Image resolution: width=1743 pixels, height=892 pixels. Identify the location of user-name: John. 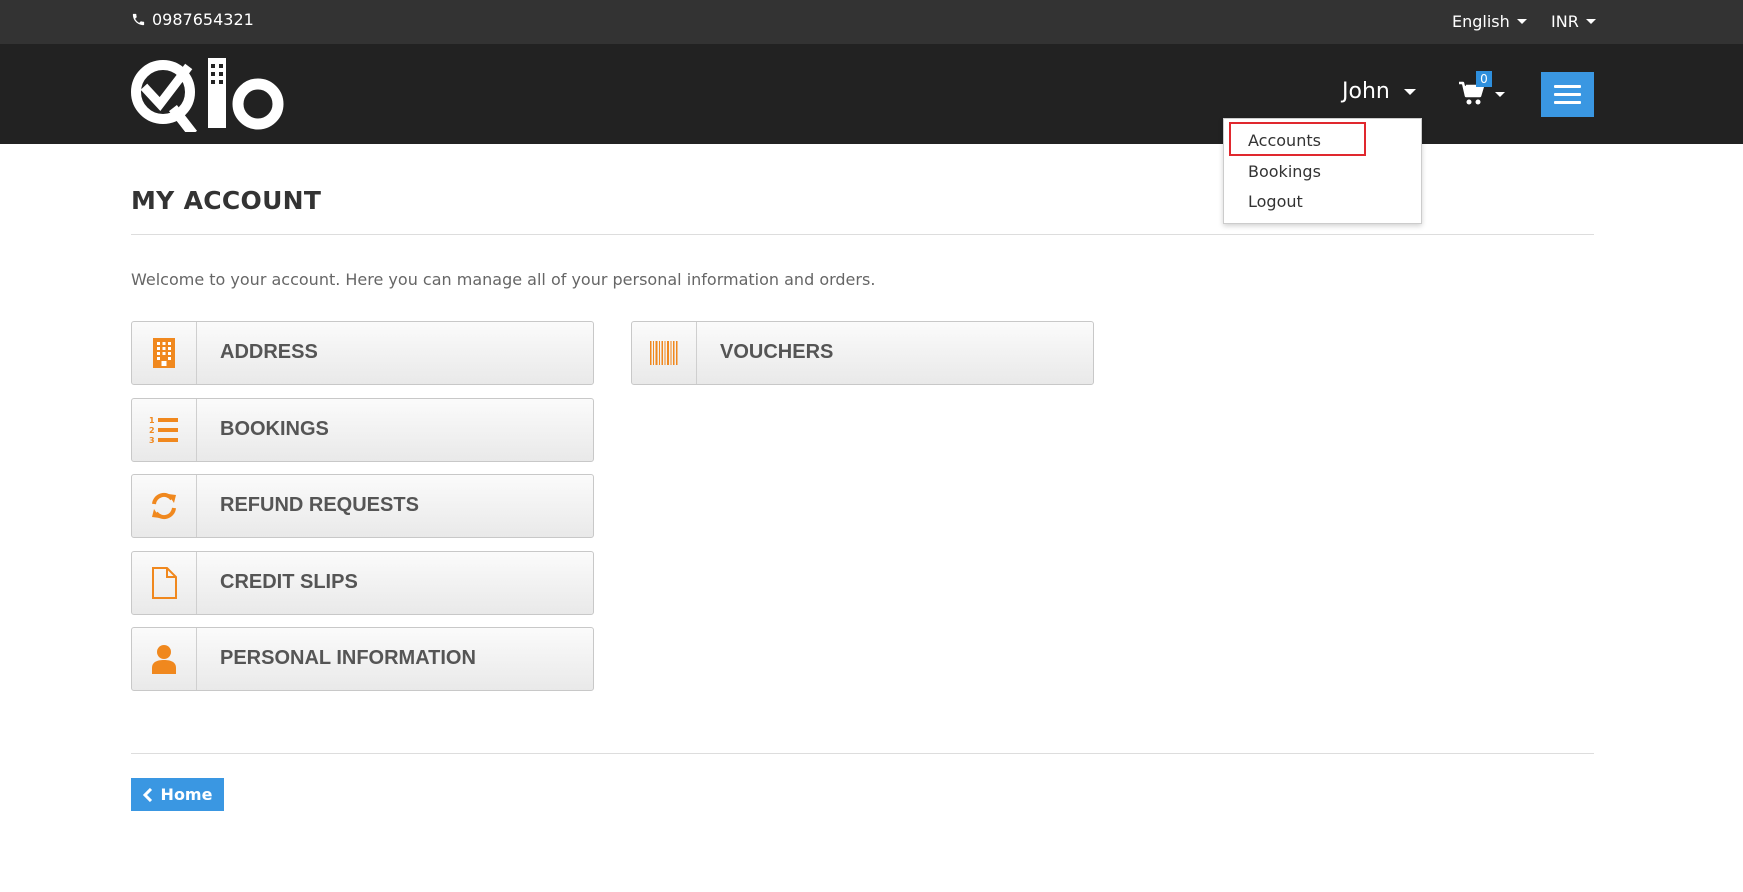
(1366, 91).